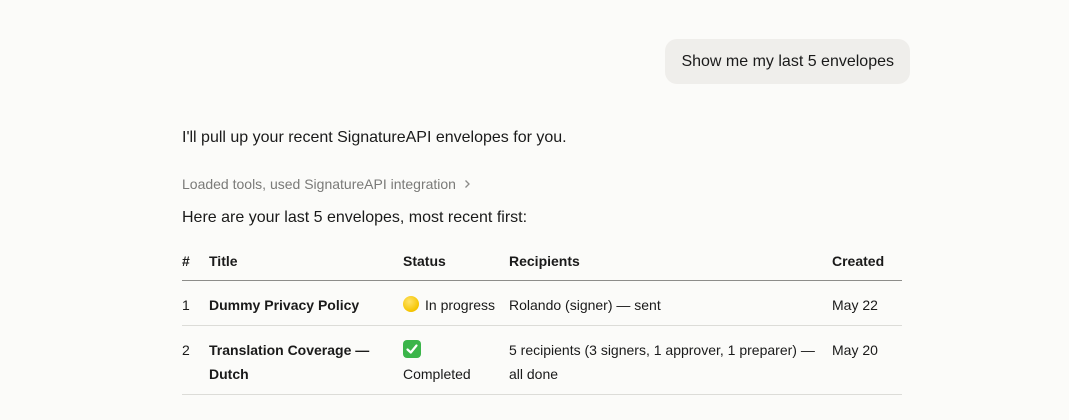 Image resolution: width=1069 pixels, height=420 pixels. I want to click on header-num: #, so click(195, 262).